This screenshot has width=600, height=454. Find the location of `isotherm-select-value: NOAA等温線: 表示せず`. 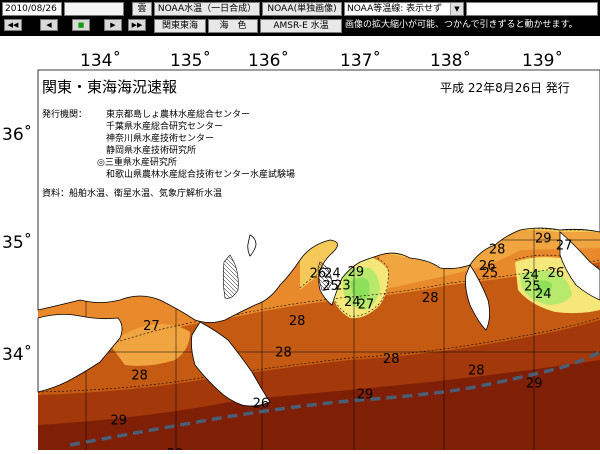

isotherm-select-value: NOAA等温線: 表示せず is located at coordinates (395, 9).